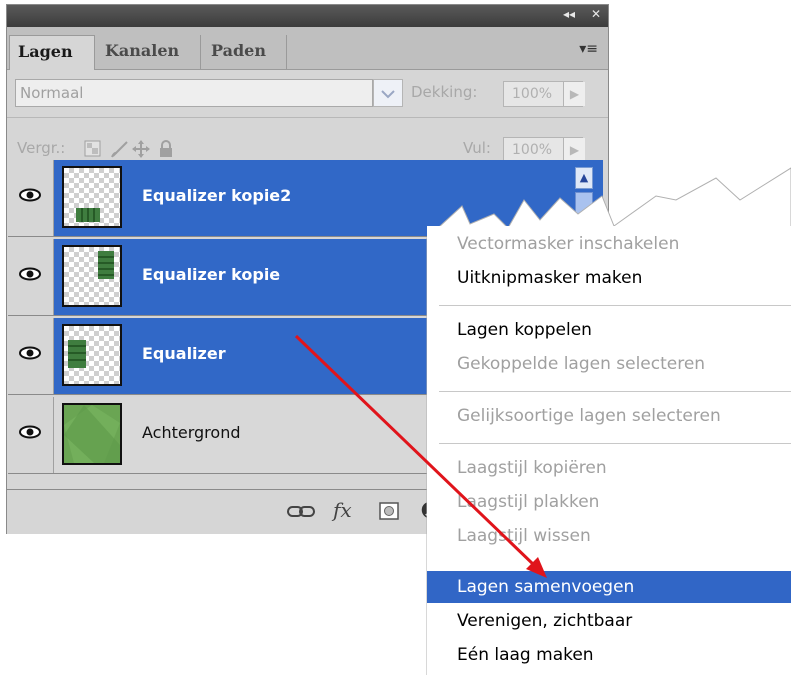 The image size is (791, 675). I want to click on menu-item-laagstijl-wissen: Laagstijl wissen, so click(524, 536).